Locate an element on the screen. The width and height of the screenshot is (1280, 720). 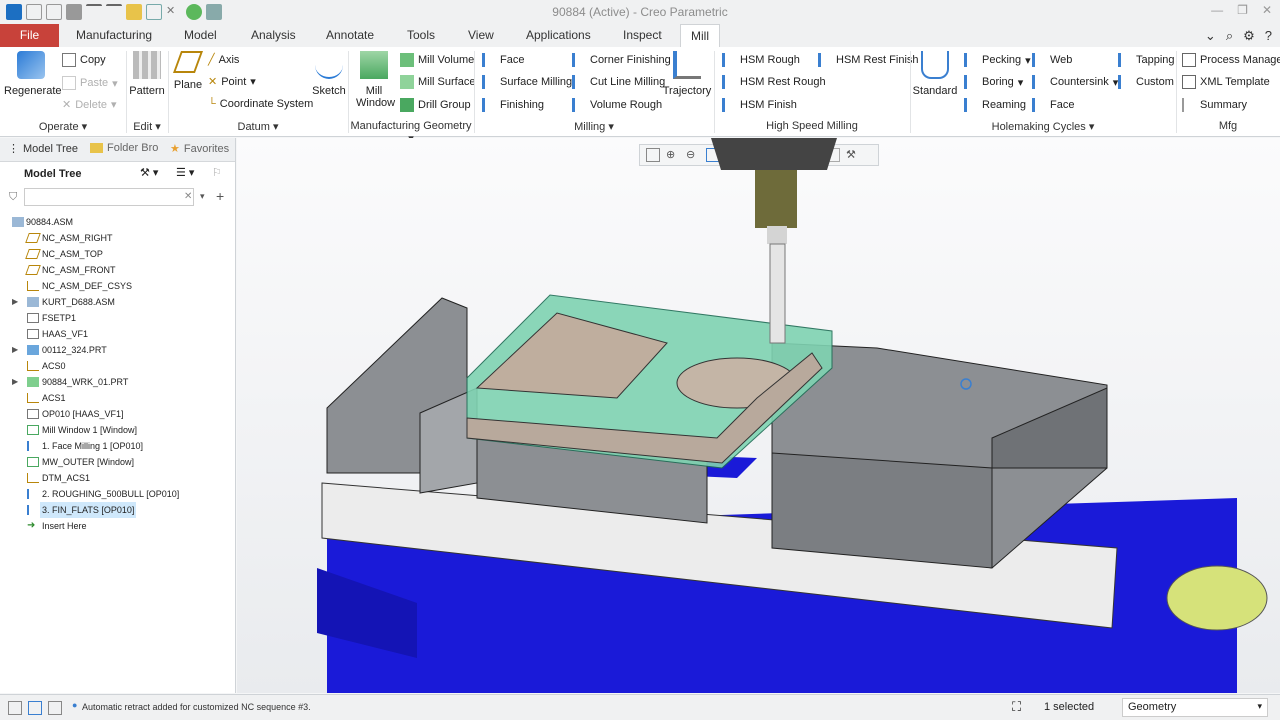
tree-row: NC_ASM_DEF_CSYS is located at coordinates (118, 286).